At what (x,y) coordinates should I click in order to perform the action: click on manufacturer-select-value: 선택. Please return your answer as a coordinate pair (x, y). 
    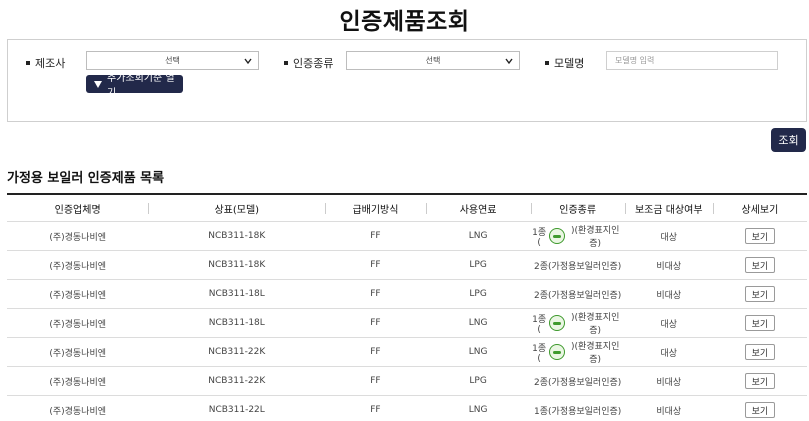
    Looking at the image, I should click on (172, 60).